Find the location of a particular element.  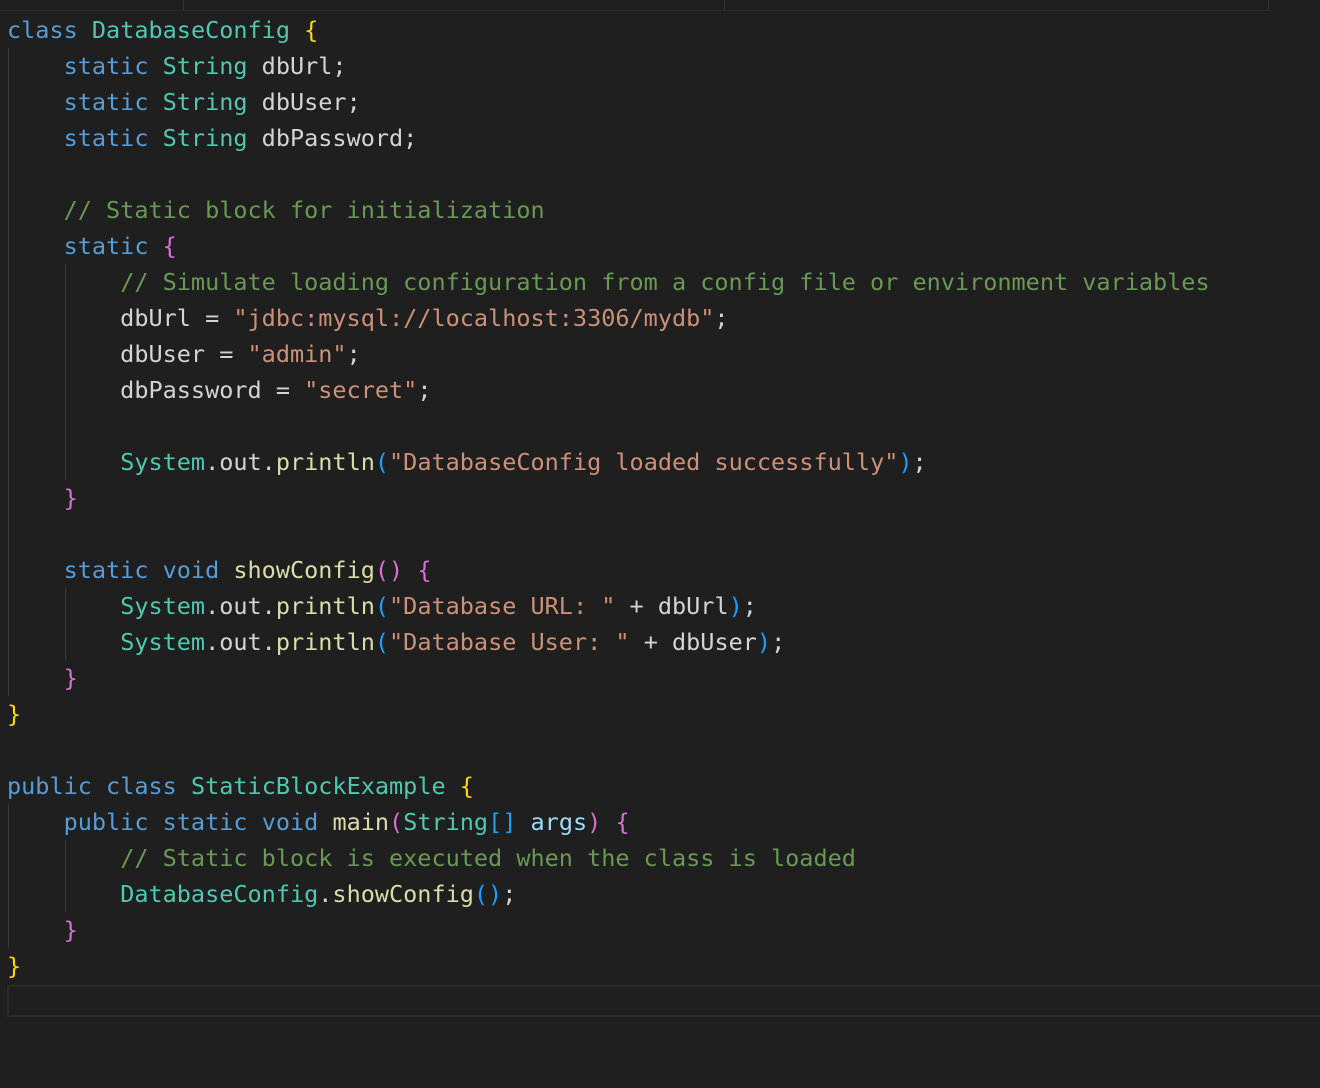

code-token: "jdbc:mysql://localhost:3306/mydb" is located at coordinates (474, 318).